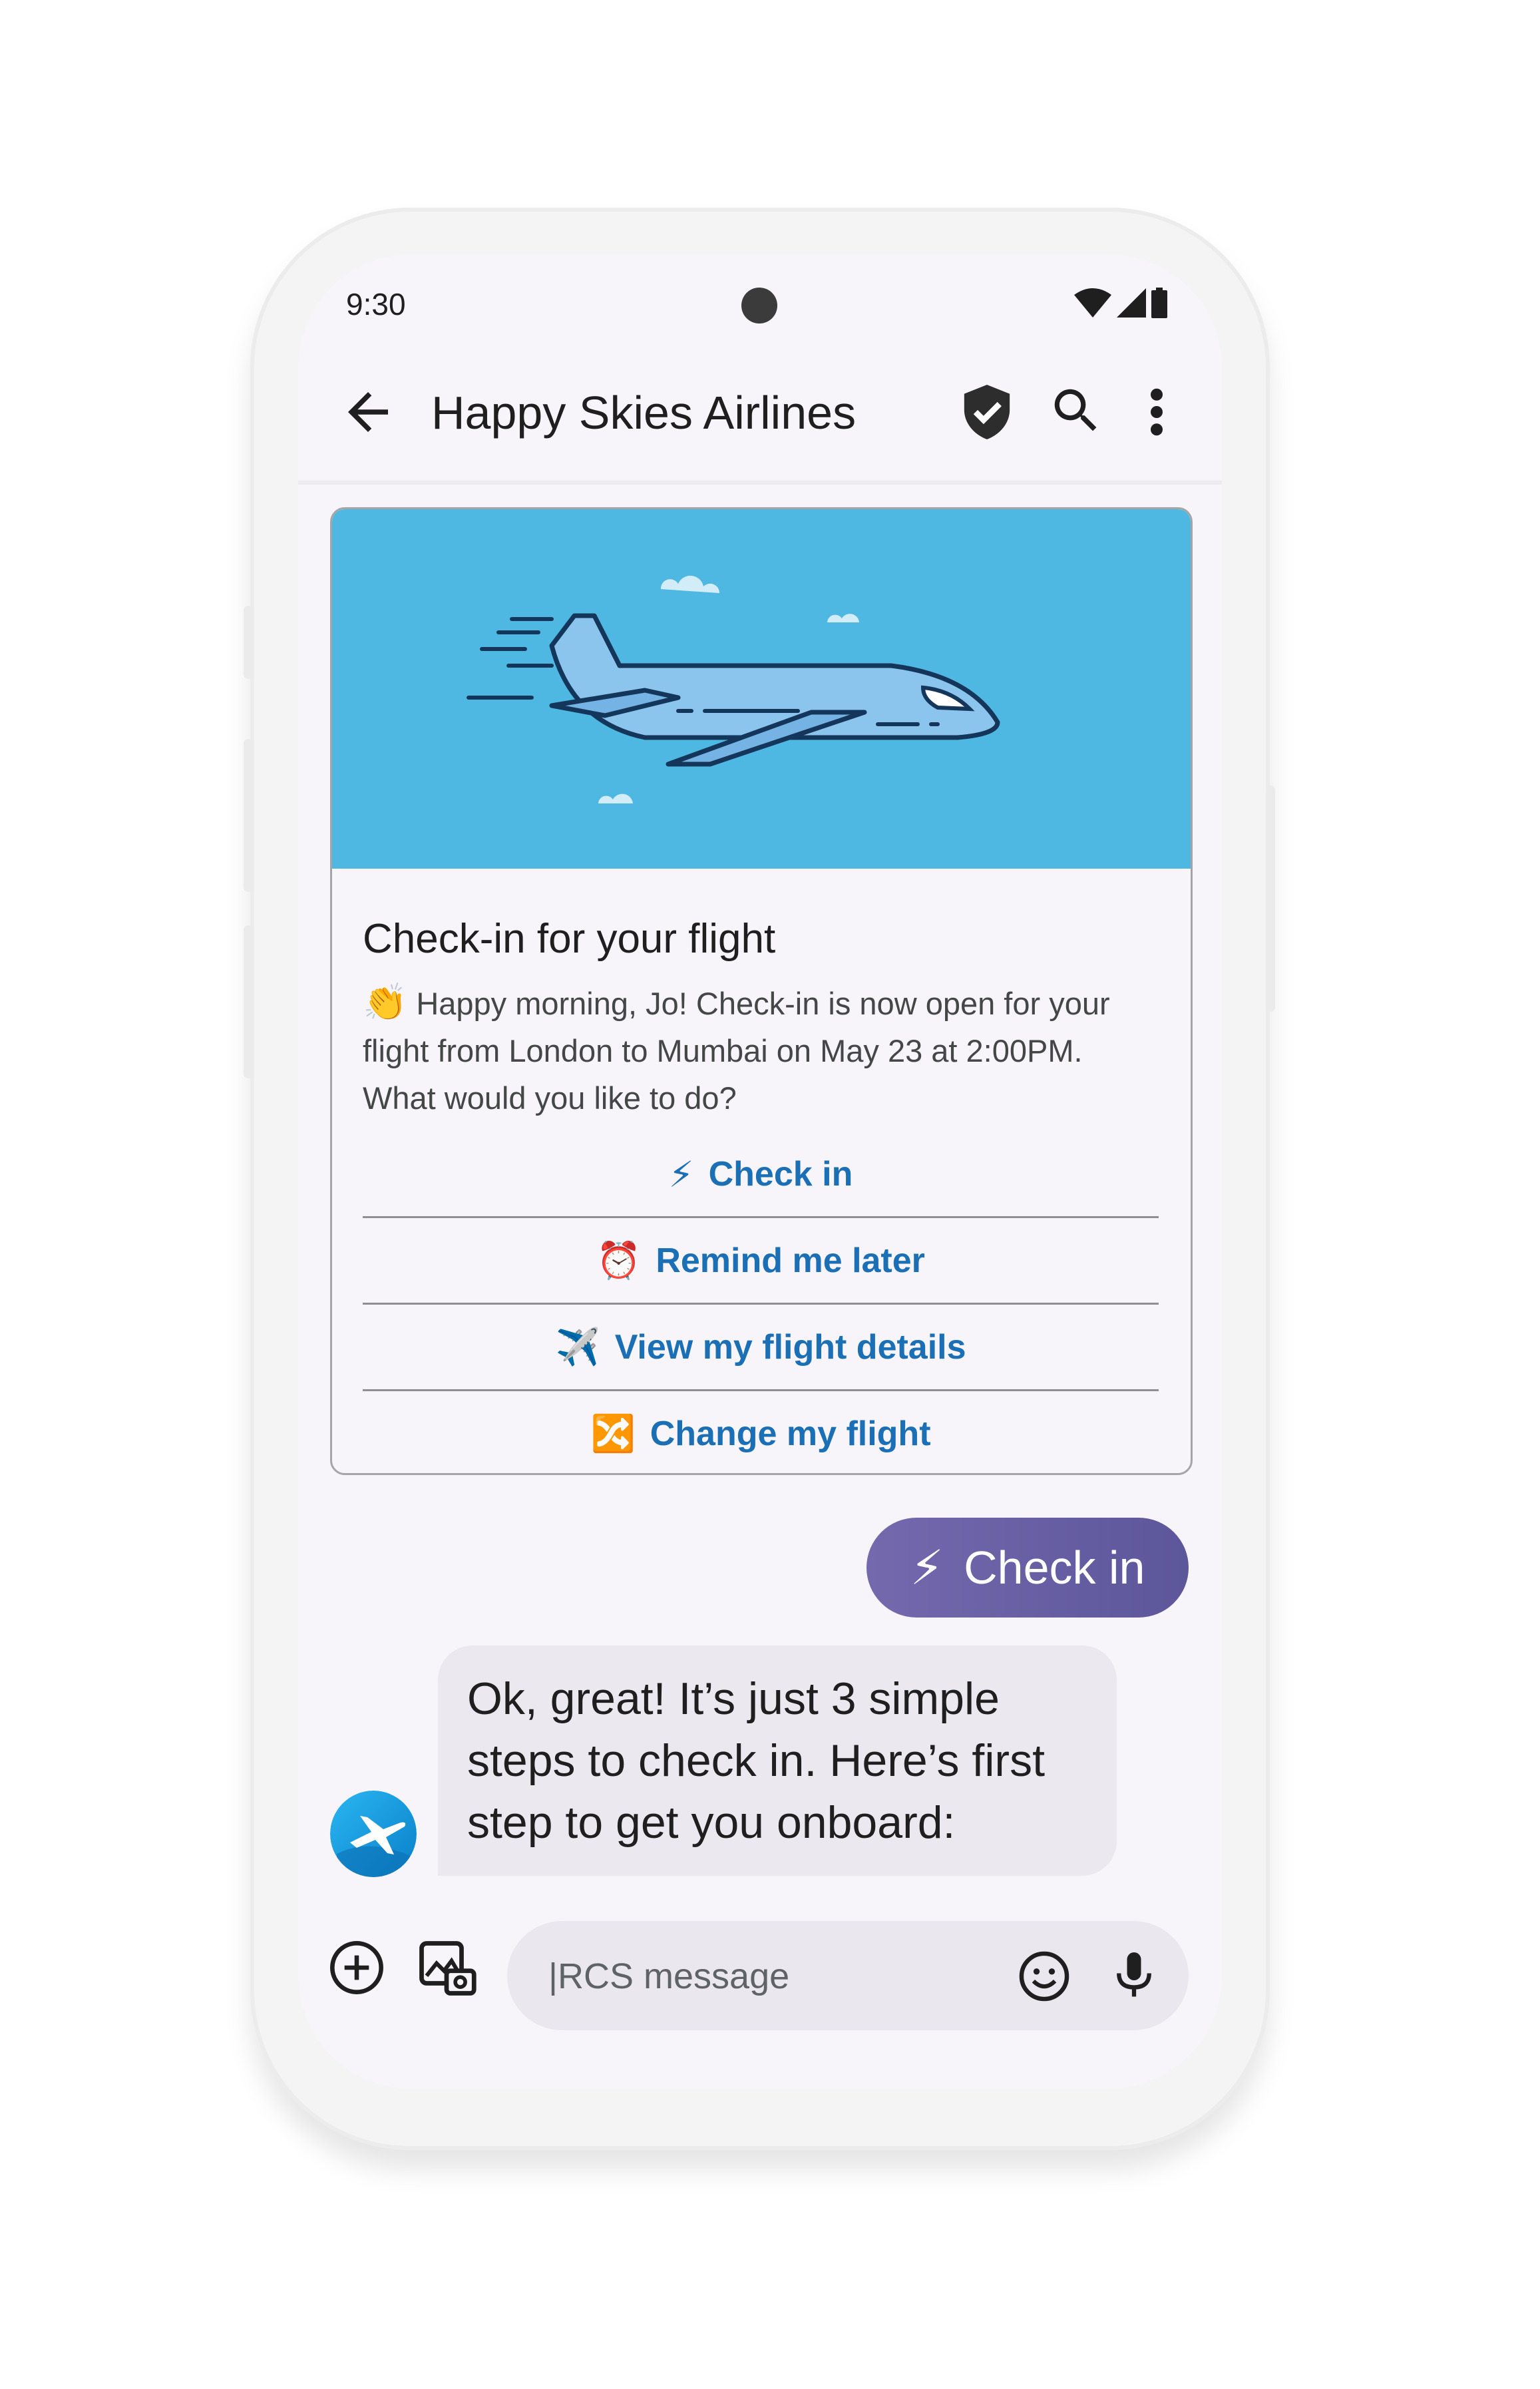 Image resolution: width=1540 pixels, height=2389 pixels. Describe the element at coordinates (248, 815) in the screenshot. I see `volume-up-button` at that location.